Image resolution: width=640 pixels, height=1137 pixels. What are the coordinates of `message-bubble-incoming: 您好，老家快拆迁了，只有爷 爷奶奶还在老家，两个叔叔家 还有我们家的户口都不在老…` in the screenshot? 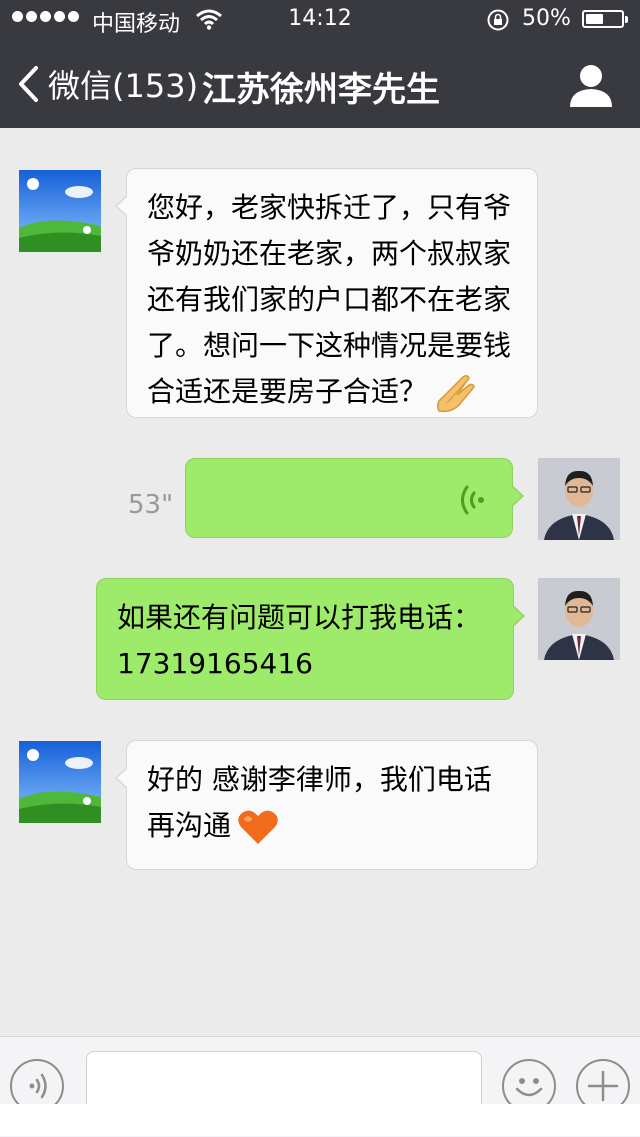 It's located at (326, 293).